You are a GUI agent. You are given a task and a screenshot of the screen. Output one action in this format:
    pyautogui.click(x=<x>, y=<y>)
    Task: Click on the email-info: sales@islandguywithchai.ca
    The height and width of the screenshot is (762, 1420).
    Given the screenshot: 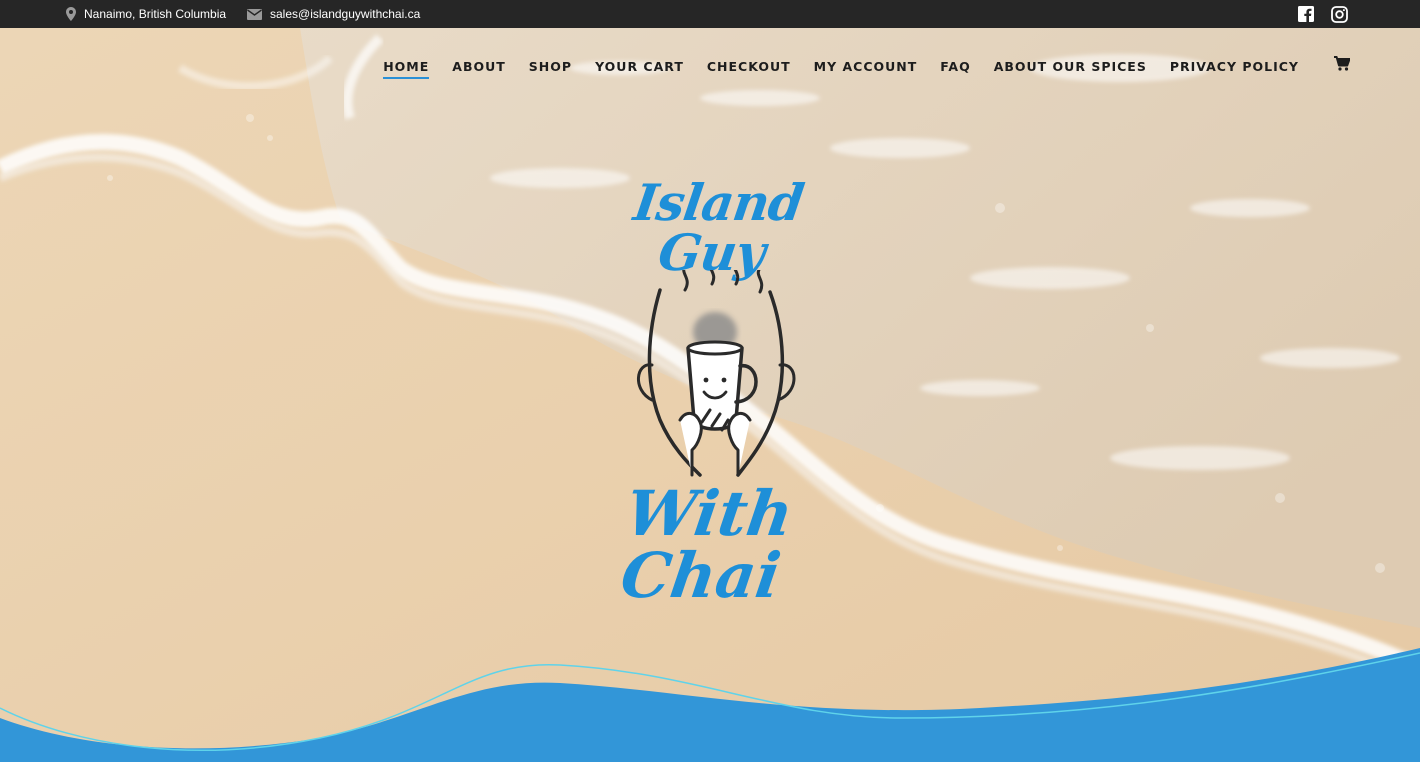 What is the action you would take?
    pyautogui.click(x=333, y=14)
    